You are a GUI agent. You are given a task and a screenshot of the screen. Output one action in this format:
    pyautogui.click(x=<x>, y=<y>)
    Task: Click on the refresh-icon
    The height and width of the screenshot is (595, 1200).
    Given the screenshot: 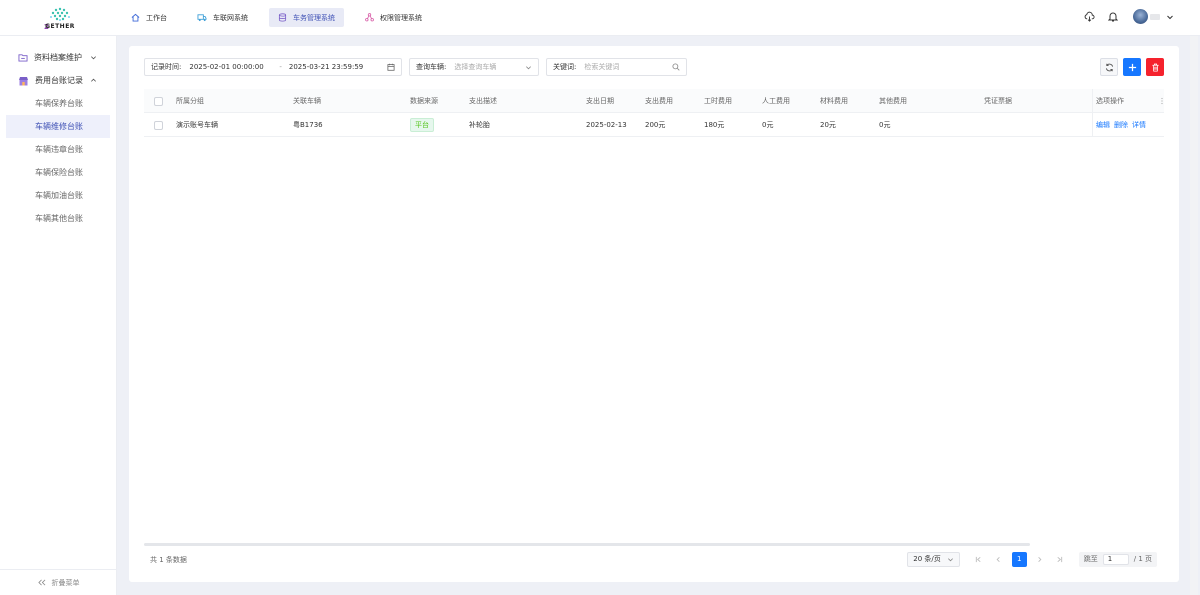 What is the action you would take?
    pyautogui.click(x=1109, y=67)
    